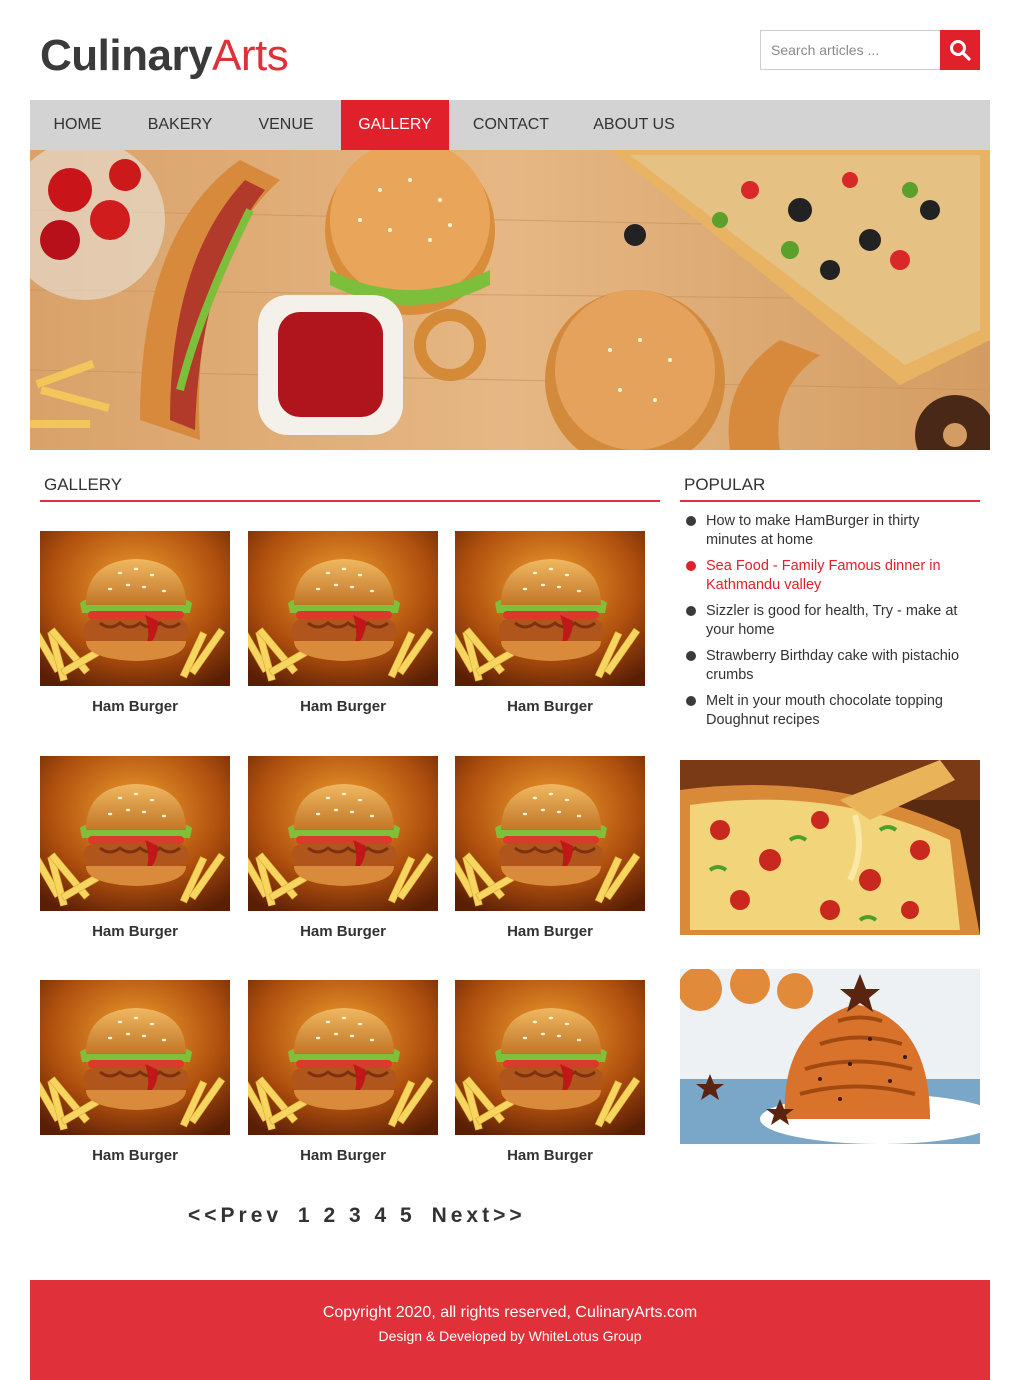 The image size is (1020, 1380). I want to click on cinnamon-bun-picture, so click(830, 1056).